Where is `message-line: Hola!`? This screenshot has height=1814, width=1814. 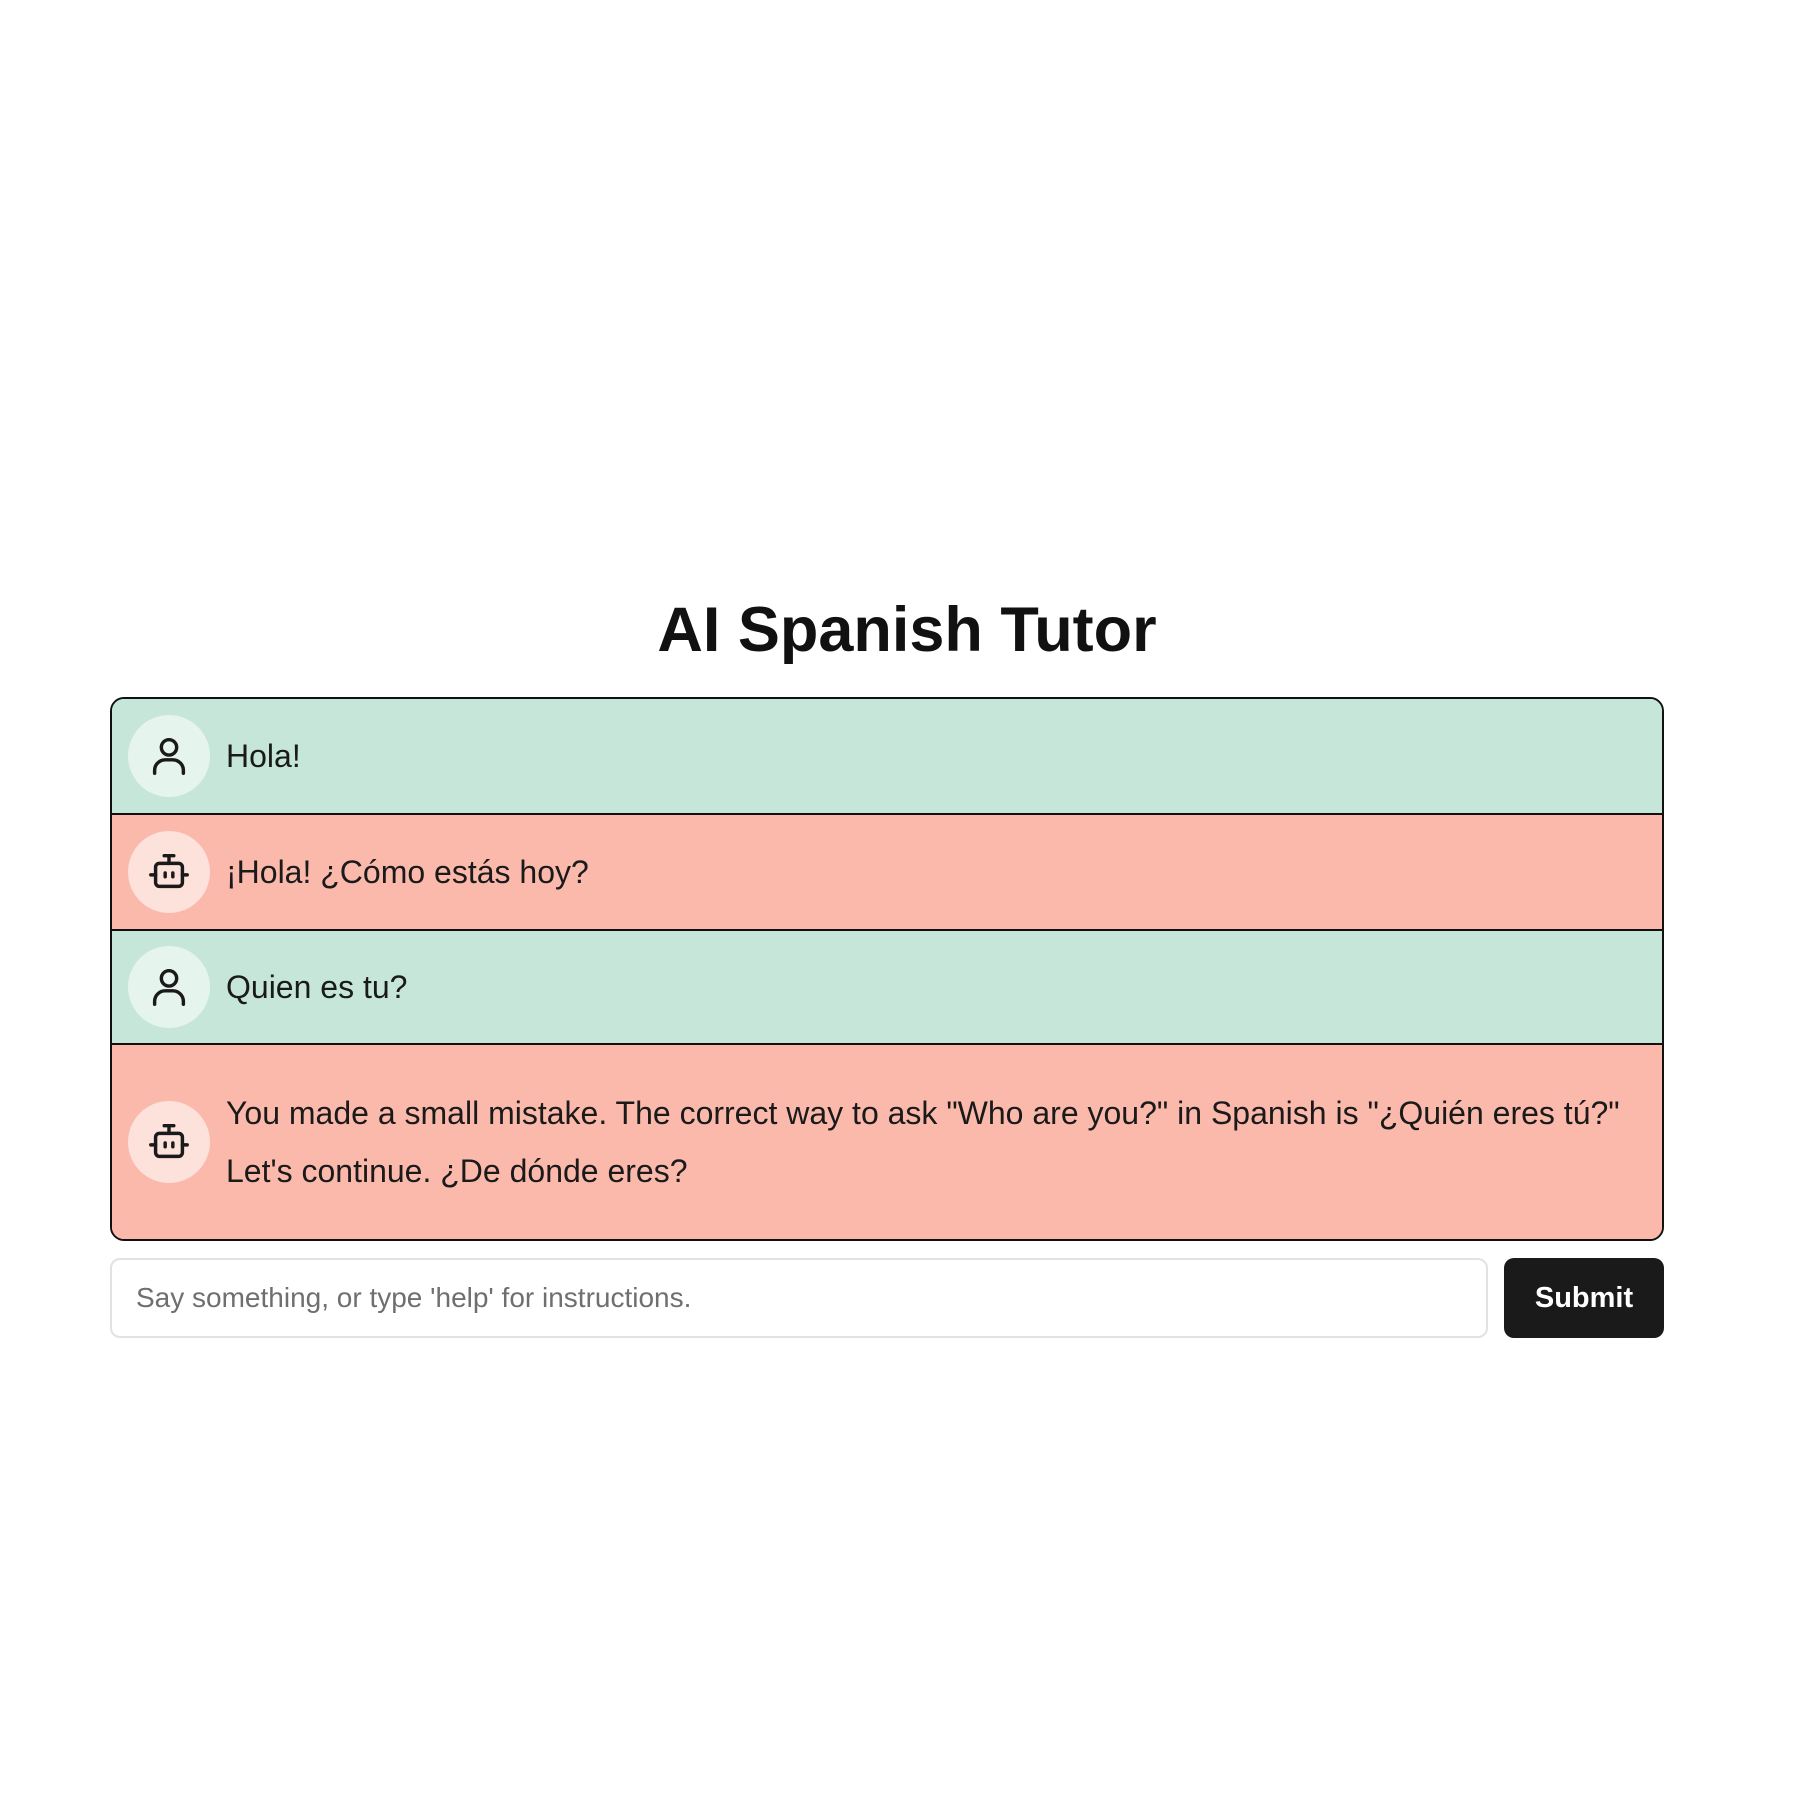 message-line: Hola! is located at coordinates (263, 756).